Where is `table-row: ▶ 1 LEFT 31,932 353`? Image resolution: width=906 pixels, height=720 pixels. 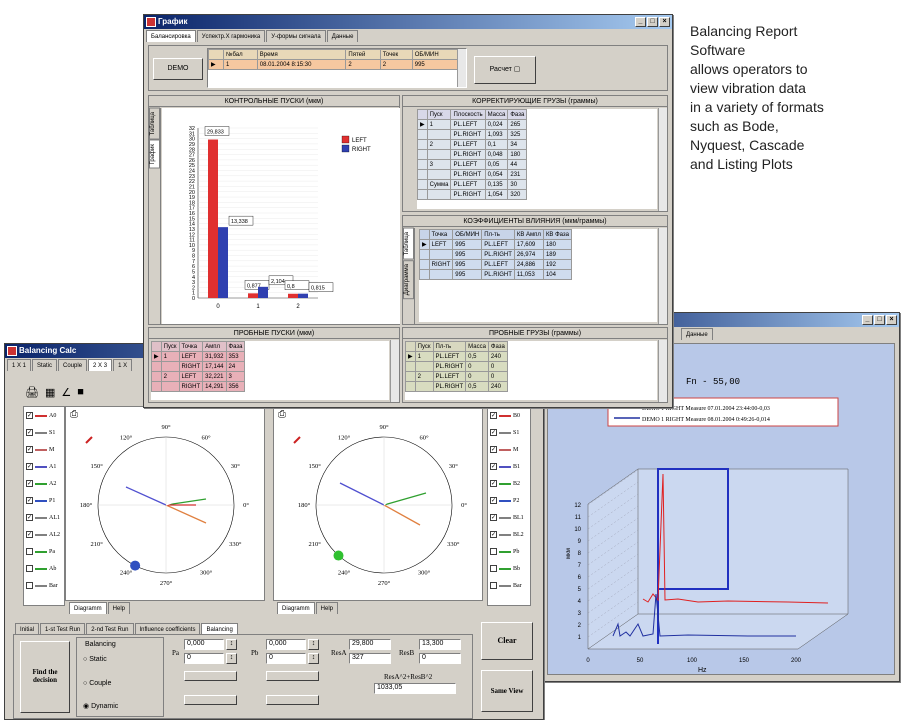 table-row: ▶ 1 LEFT 31,932 353 is located at coordinates (198, 356).